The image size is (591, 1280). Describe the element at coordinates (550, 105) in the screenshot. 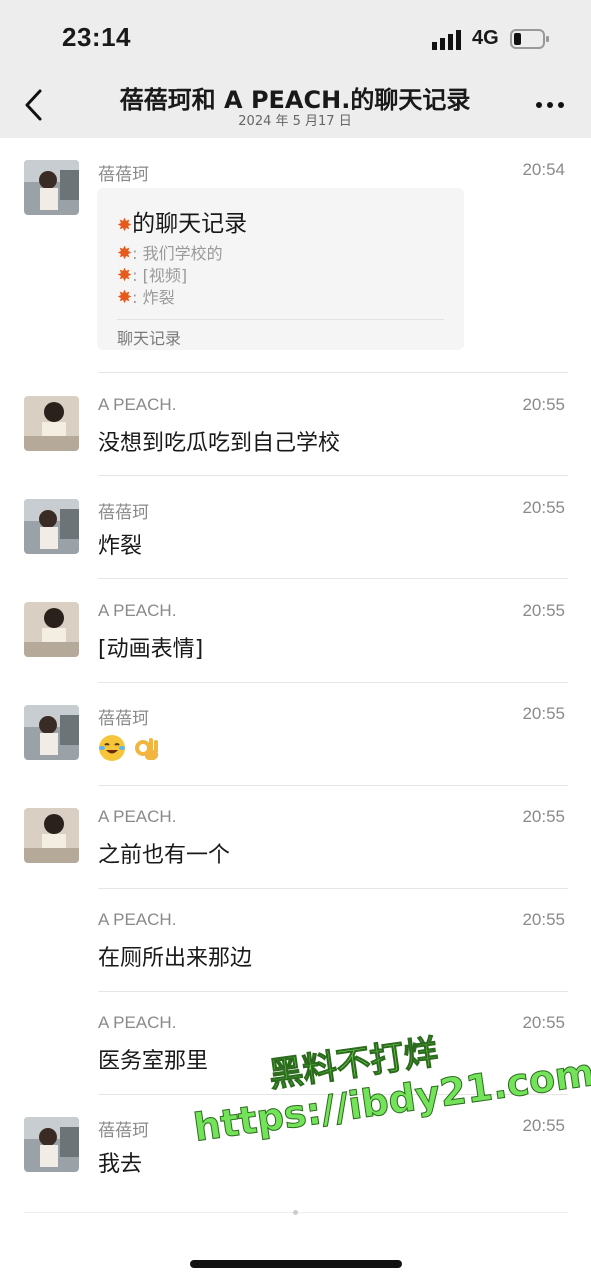

I see `more-icon` at that location.